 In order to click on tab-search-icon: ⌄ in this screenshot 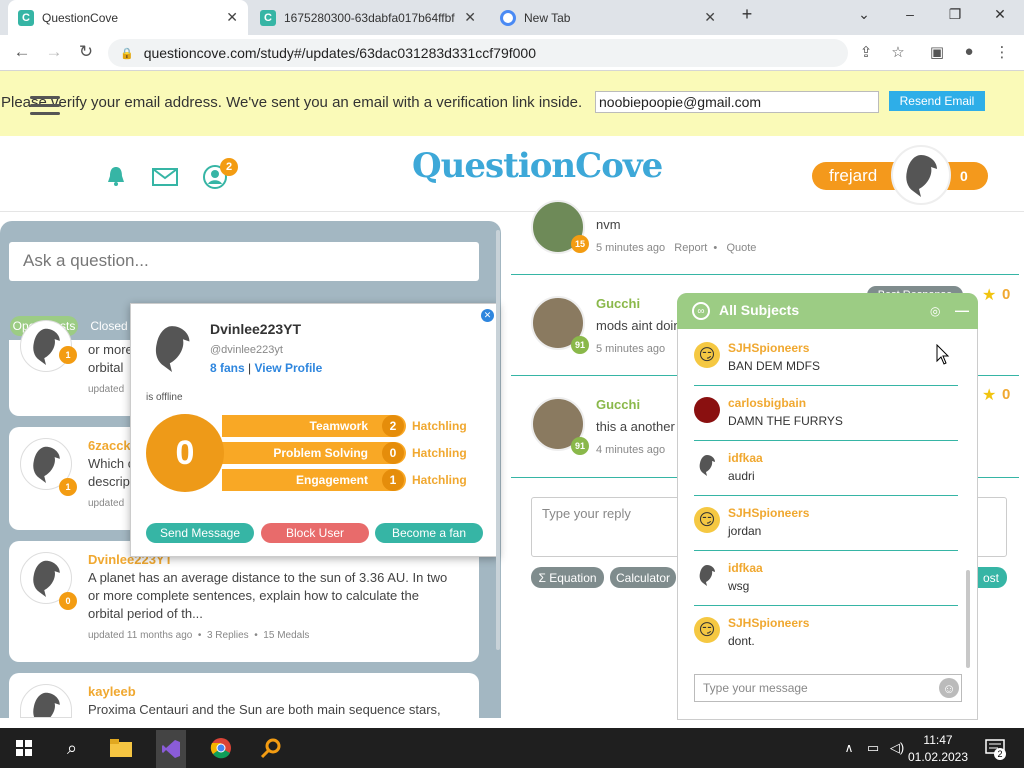, I will do `click(864, 14)`.